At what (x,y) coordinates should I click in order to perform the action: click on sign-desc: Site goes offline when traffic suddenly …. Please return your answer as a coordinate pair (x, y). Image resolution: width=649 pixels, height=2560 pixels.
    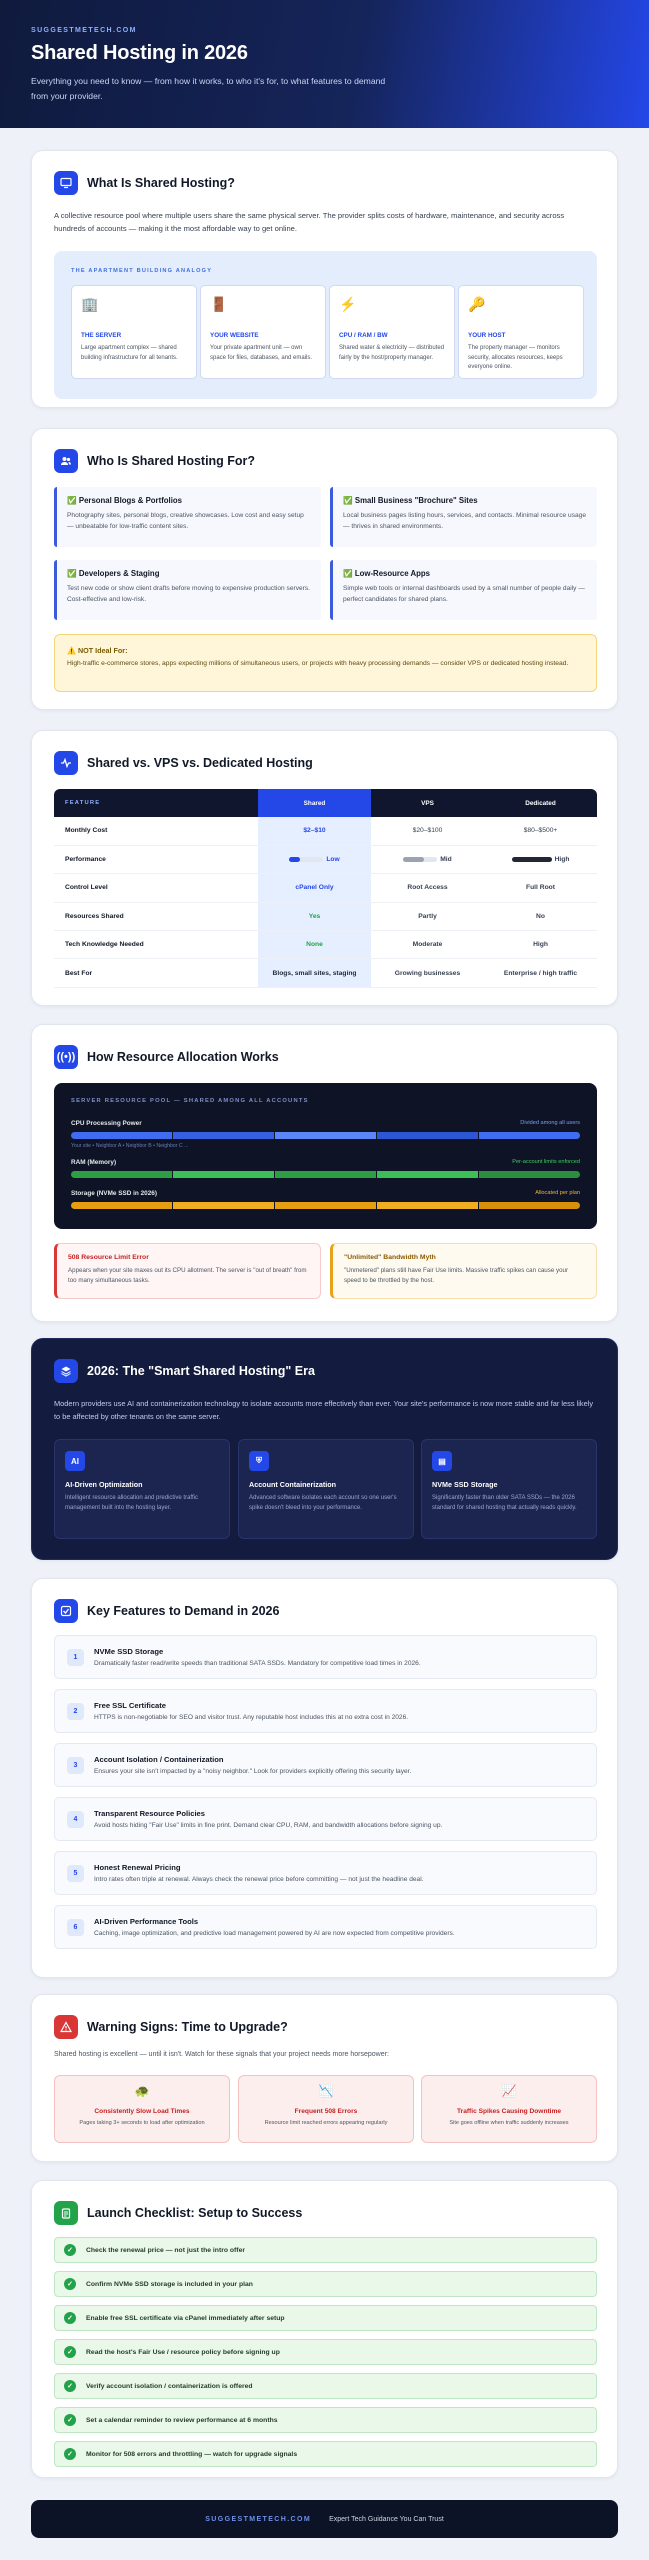
    Looking at the image, I should click on (509, 2123).